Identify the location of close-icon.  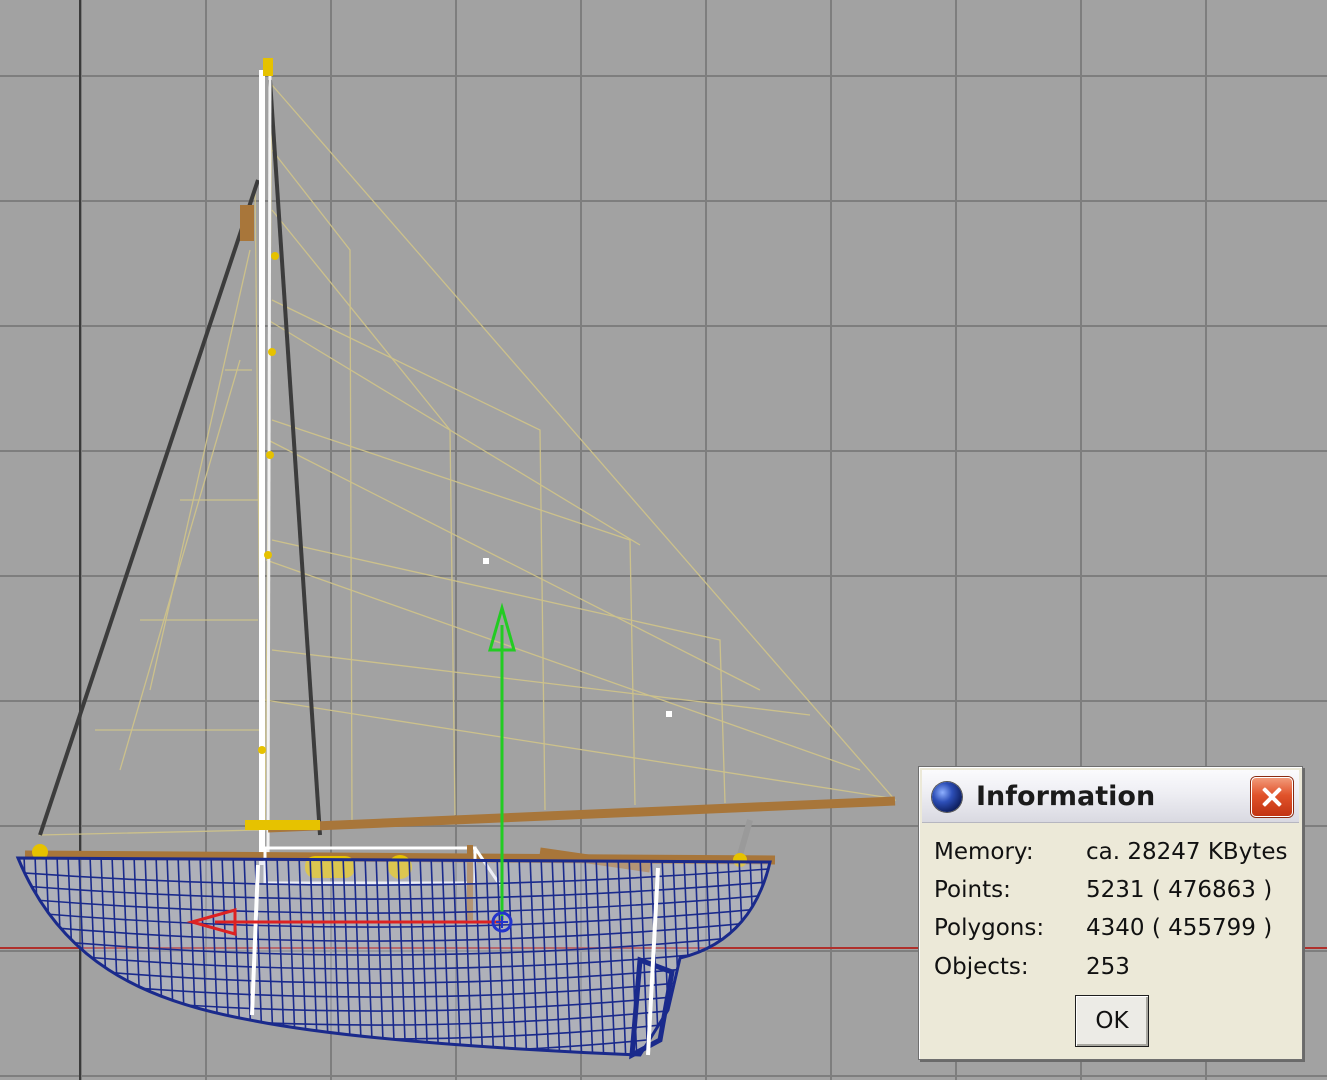
(1272, 797).